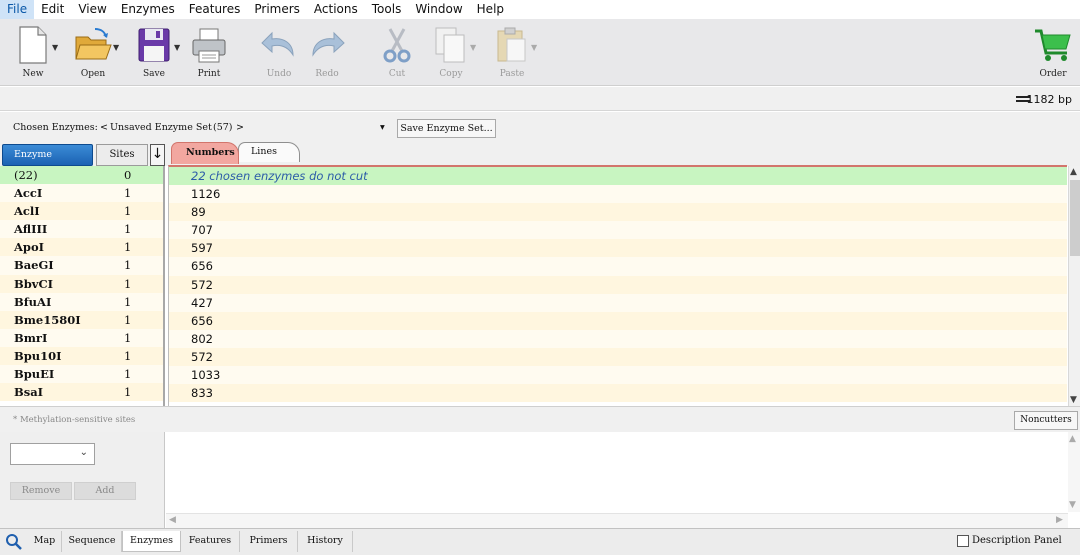 This screenshot has height=555, width=1080. What do you see at coordinates (122, 155) in the screenshot?
I see `sites-column-header: Sites` at bounding box center [122, 155].